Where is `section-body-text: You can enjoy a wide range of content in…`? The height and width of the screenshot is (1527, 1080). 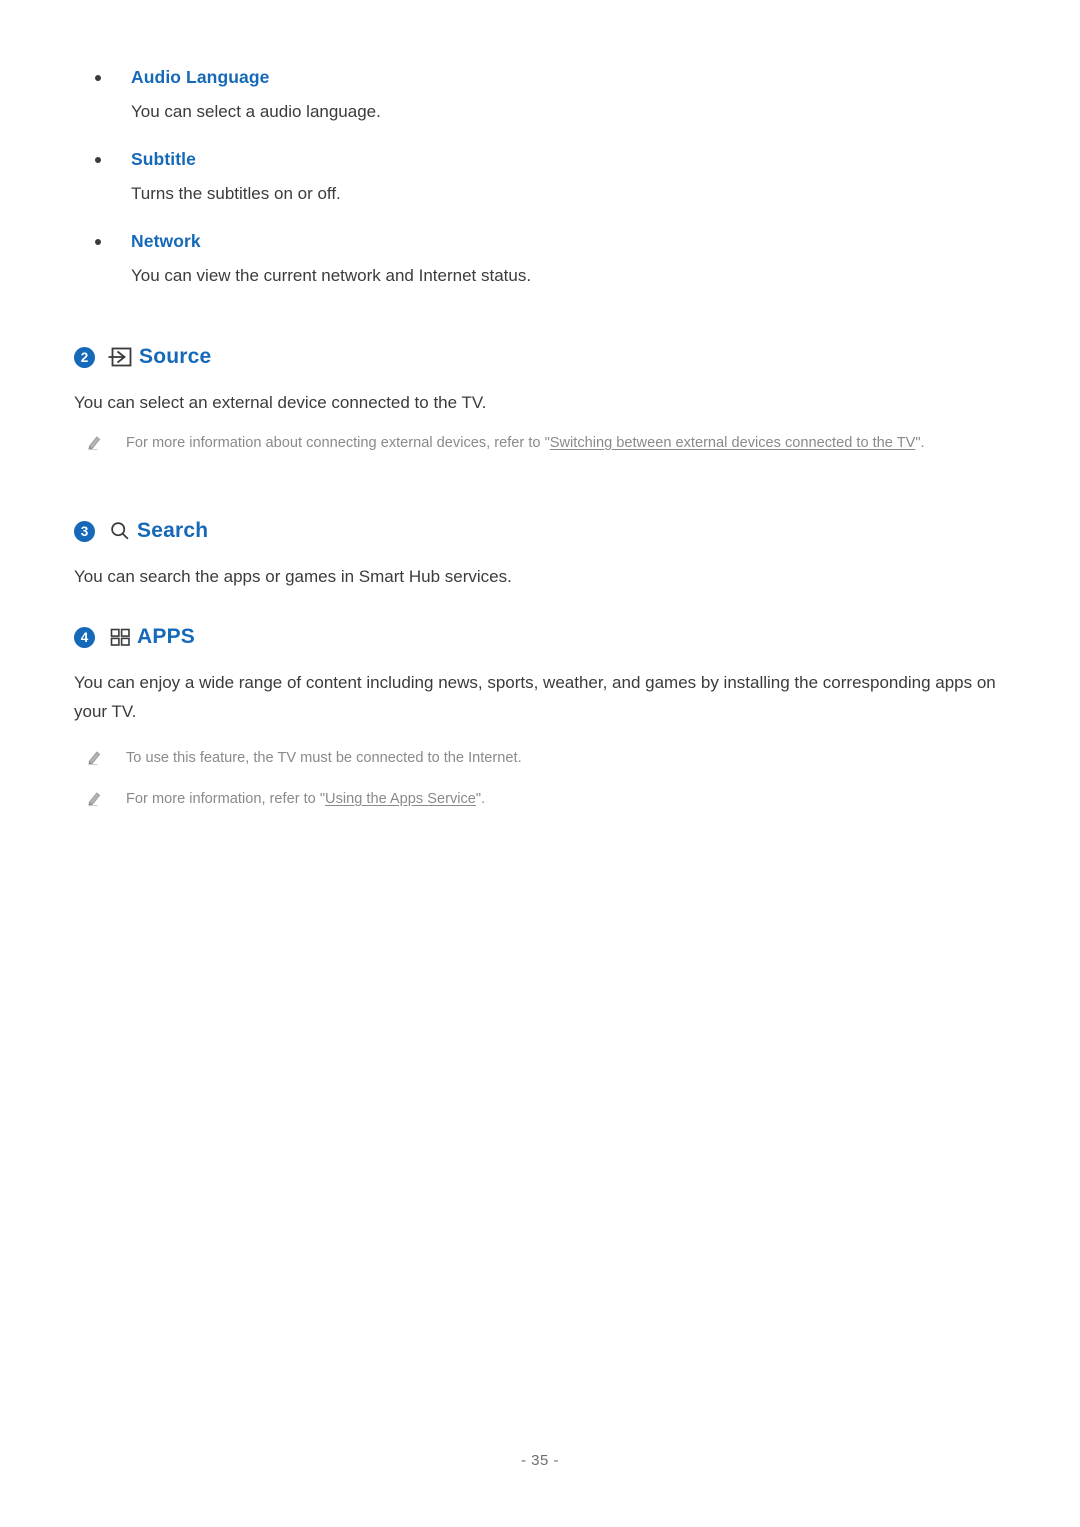
section-body-text: You can enjoy a wide range of content in… is located at coordinates (535, 697).